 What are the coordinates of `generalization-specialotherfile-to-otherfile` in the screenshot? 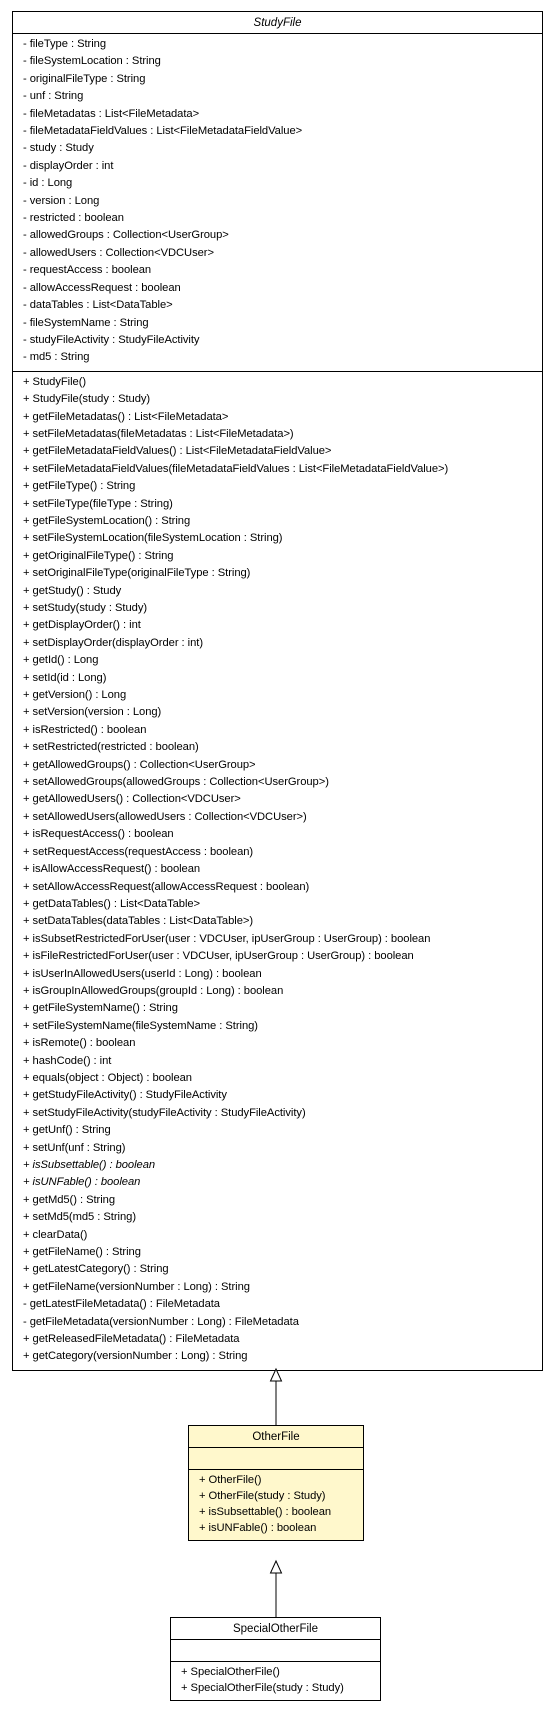 It's located at (276, 1588).